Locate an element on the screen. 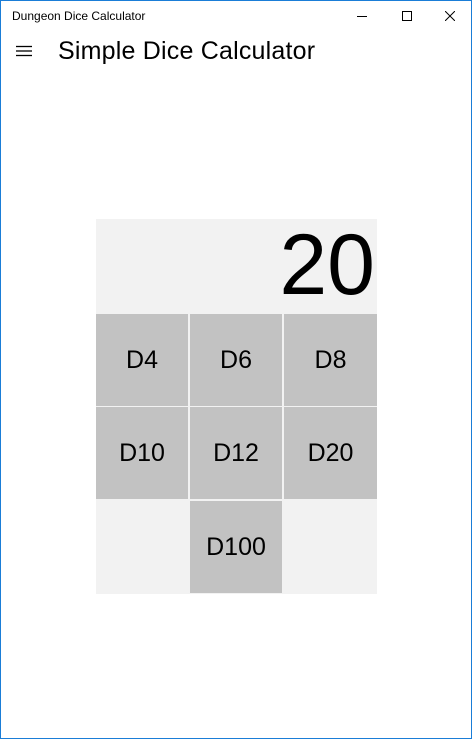 This screenshot has width=472, height=739. page-header: Simple Dice Calculator is located at coordinates (236, 53).